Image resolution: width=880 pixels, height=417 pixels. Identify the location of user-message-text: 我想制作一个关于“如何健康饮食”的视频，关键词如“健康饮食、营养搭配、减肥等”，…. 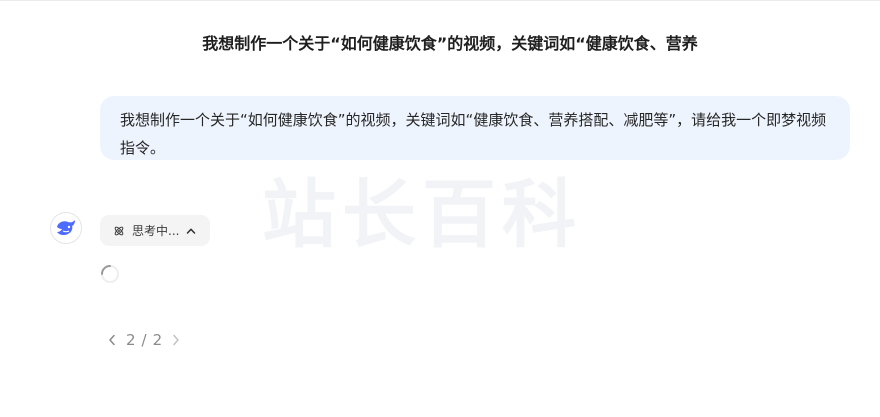
(473, 134).